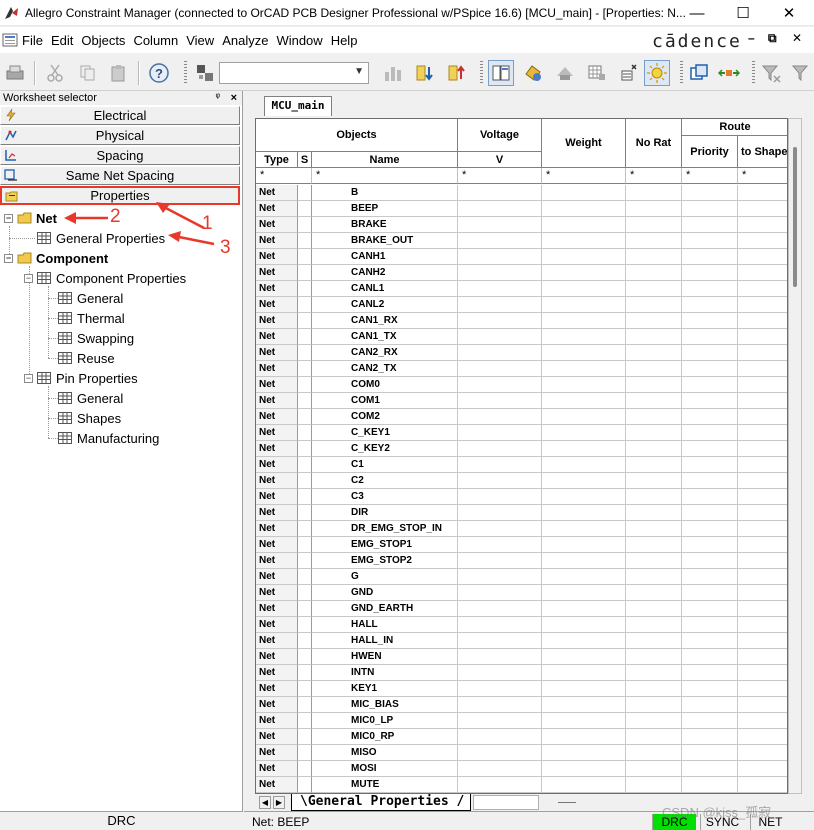  Describe the element at coordinates (521, 193) in the screenshot. I see `table-row: Net B` at that location.